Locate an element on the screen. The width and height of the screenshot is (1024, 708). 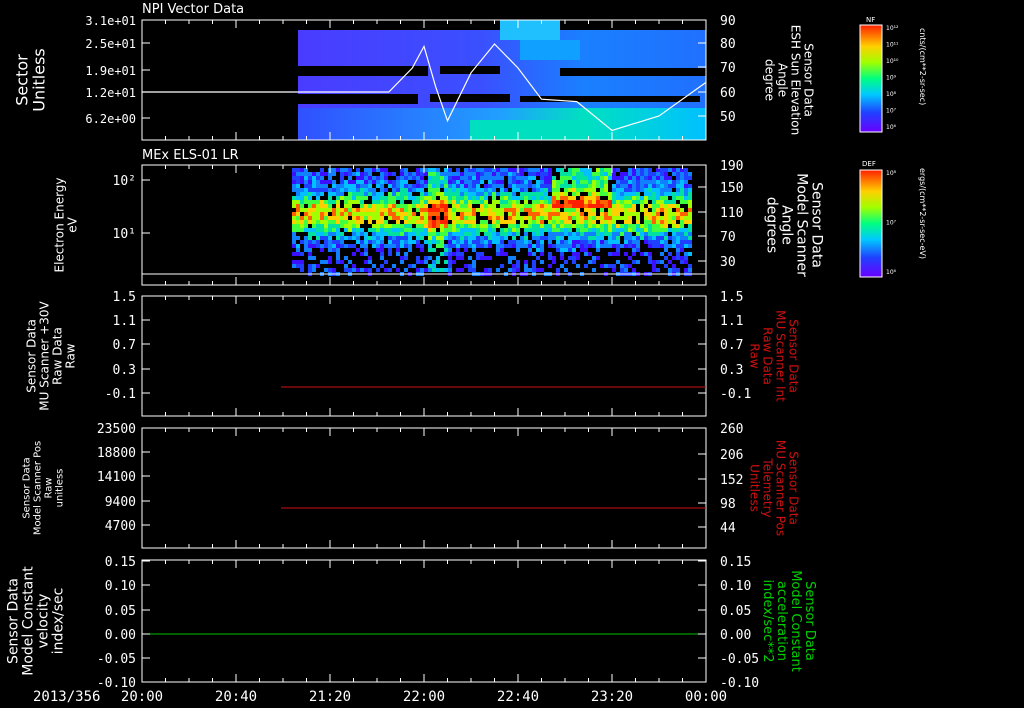
panel-0-ytick-label: 1.9e+01 is located at coordinates (110, 71).